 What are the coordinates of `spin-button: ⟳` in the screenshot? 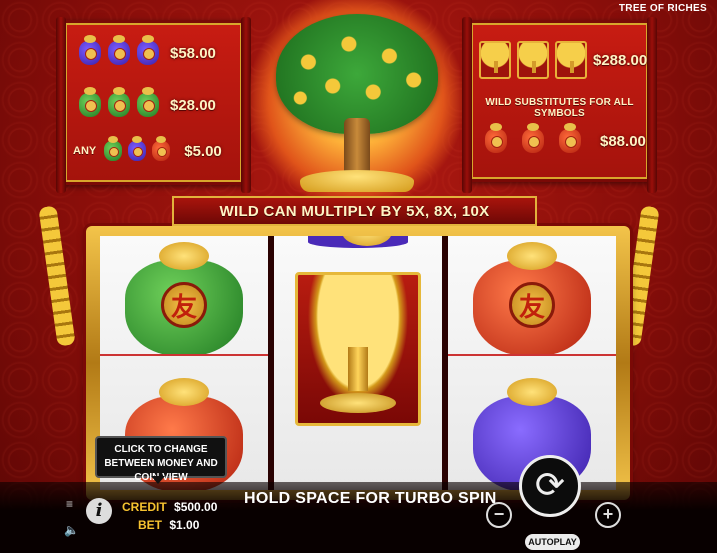 It's located at (550, 486).